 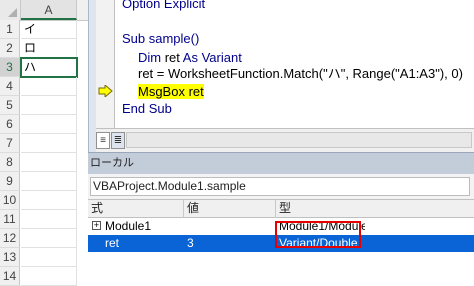 I want to click on row-header: 4, so click(x=10, y=86).